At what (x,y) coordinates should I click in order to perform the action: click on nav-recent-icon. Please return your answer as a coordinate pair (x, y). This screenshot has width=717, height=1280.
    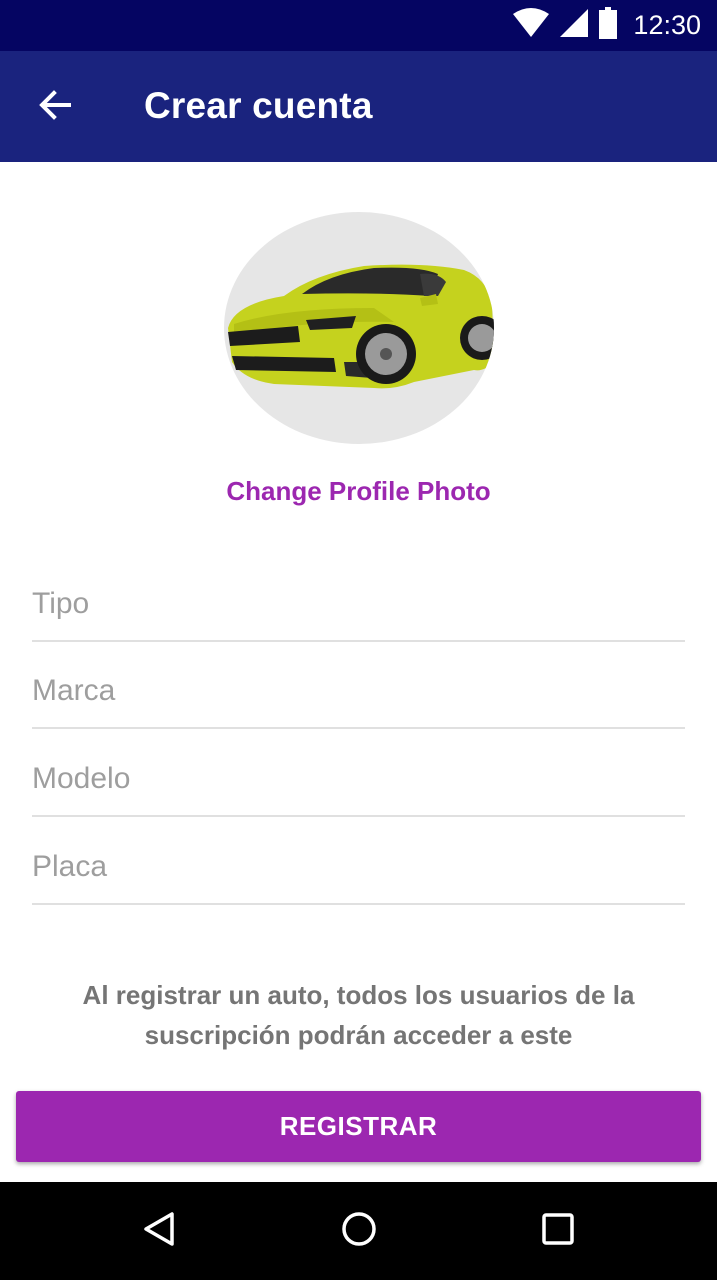
    Looking at the image, I should click on (558, 1231).